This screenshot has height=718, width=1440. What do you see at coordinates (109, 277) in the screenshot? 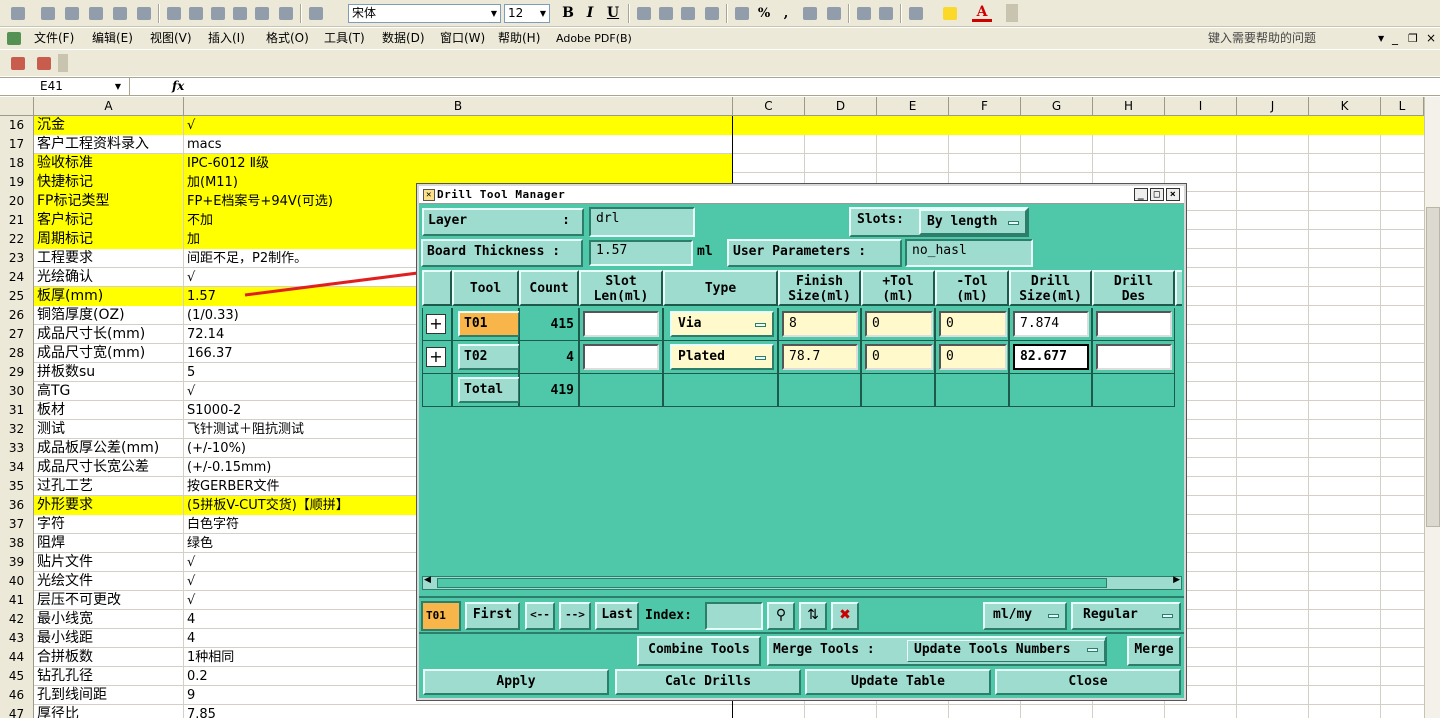
I see `cell-a: 光绘确认` at bounding box center [109, 277].